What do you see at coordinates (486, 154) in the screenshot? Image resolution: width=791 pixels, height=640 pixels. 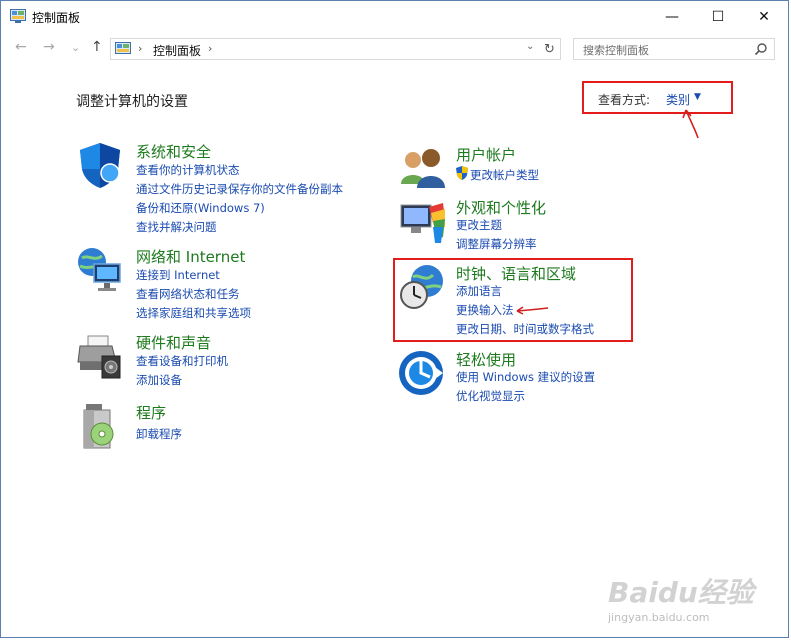 I see `category-title: 用户帐户` at bounding box center [486, 154].